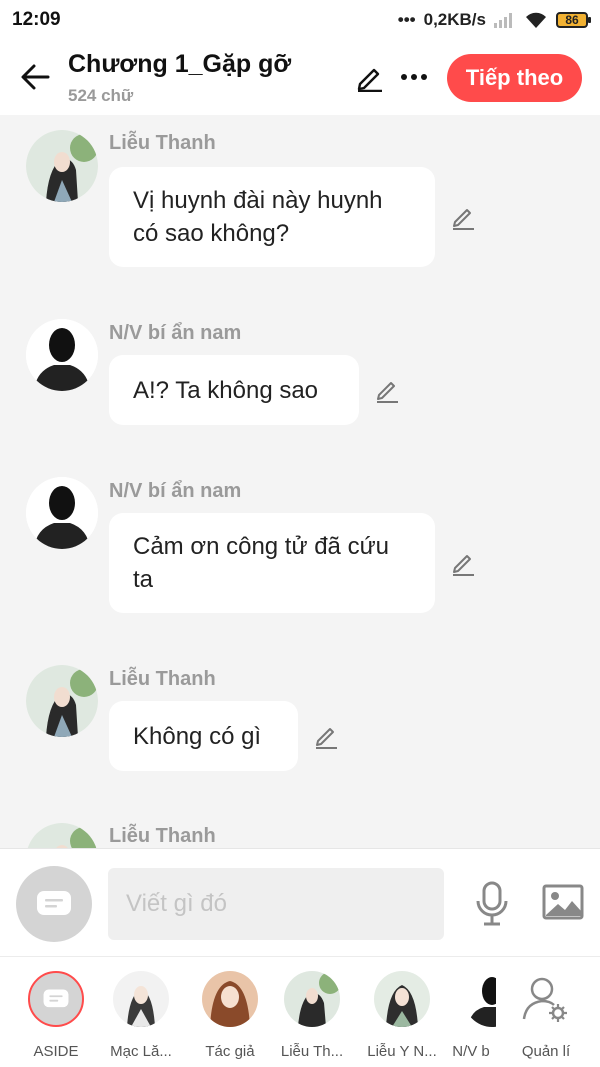 The image size is (600, 1067). I want to click on message-bubble: A!? Ta không sao, so click(234, 390).